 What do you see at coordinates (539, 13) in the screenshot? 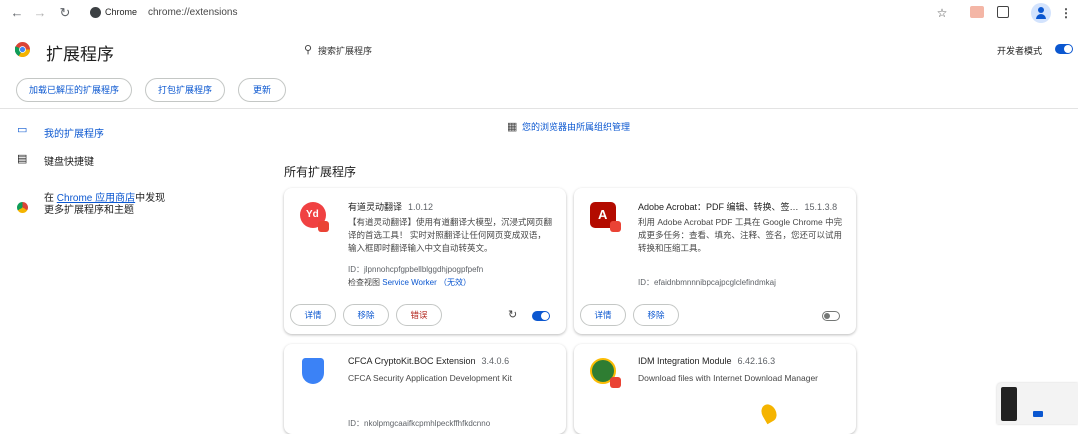
I see `browser-toolbar: ← → ↻ Chrome chrome://extensions ☆ ⋮` at bounding box center [539, 13].